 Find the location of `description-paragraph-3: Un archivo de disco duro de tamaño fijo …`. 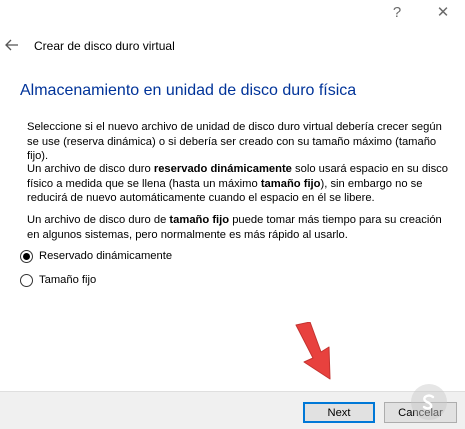

description-paragraph-3: Un archivo de disco duro de tamaño fijo … is located at coordinates (239, 227).